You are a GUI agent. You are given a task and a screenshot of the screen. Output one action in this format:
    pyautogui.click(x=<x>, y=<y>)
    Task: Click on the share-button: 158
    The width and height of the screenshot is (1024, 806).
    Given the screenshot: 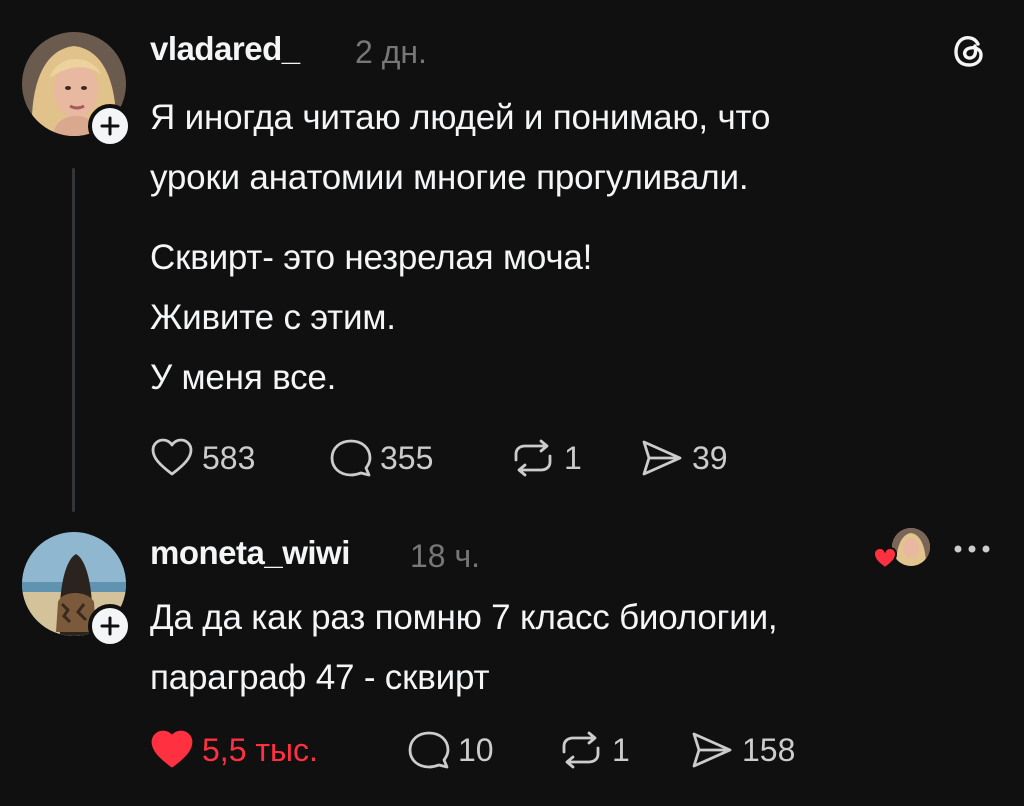 What is the action you would take?
    pyautogui.click(x=742, y=750)
    